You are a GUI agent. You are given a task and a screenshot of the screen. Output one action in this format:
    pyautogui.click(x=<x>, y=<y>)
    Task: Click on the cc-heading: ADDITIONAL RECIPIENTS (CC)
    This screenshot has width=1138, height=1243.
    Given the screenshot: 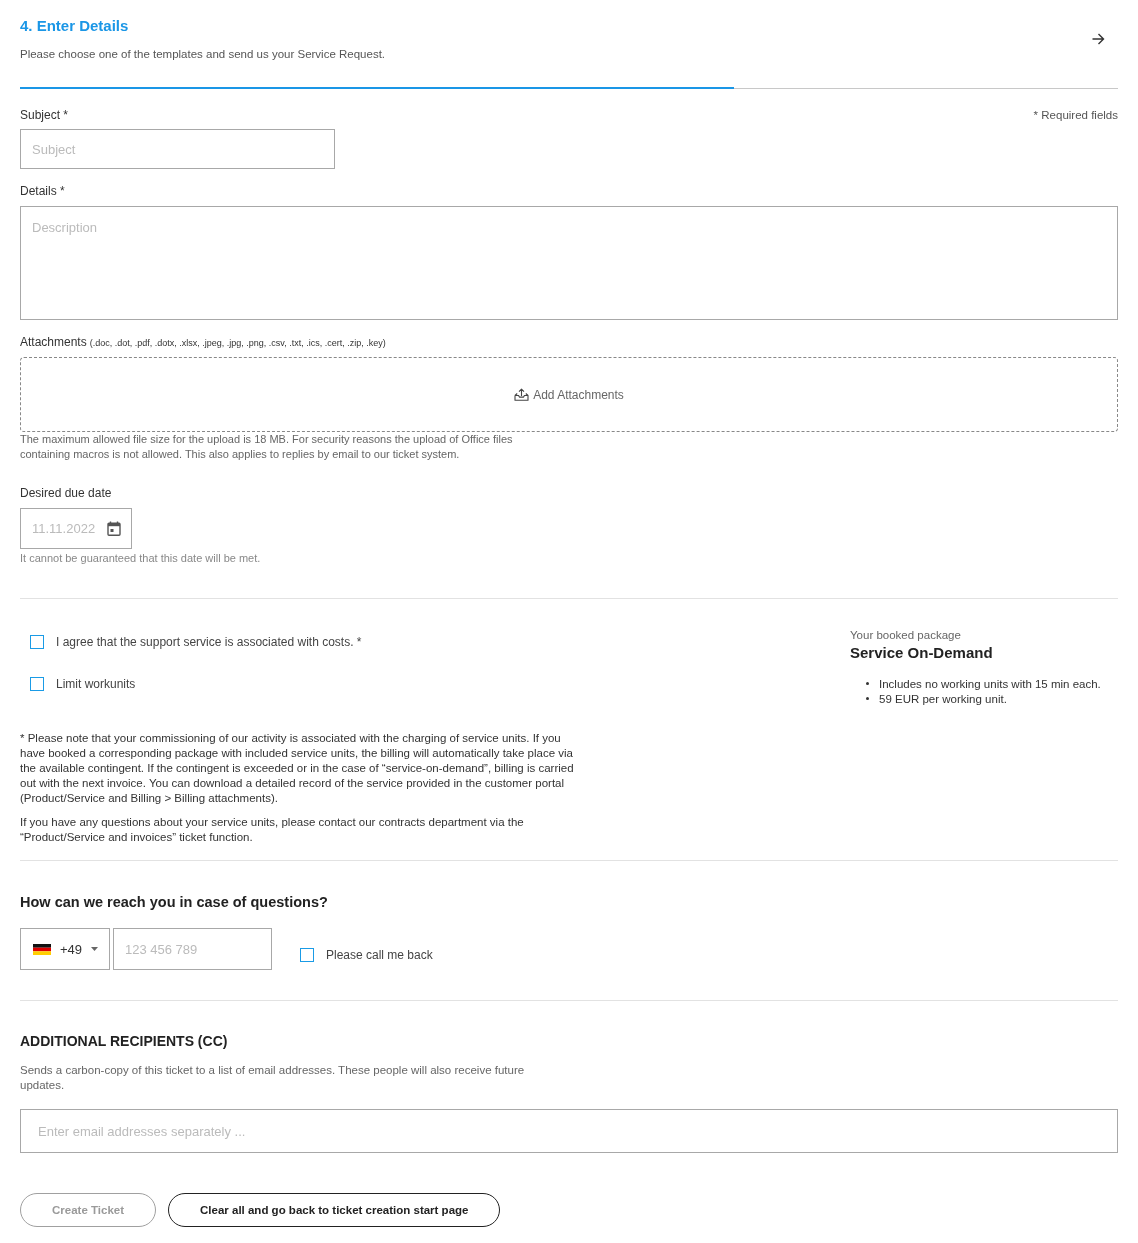 What is the action you would take?
    pyautogui.click(x=124, y=1041)
    